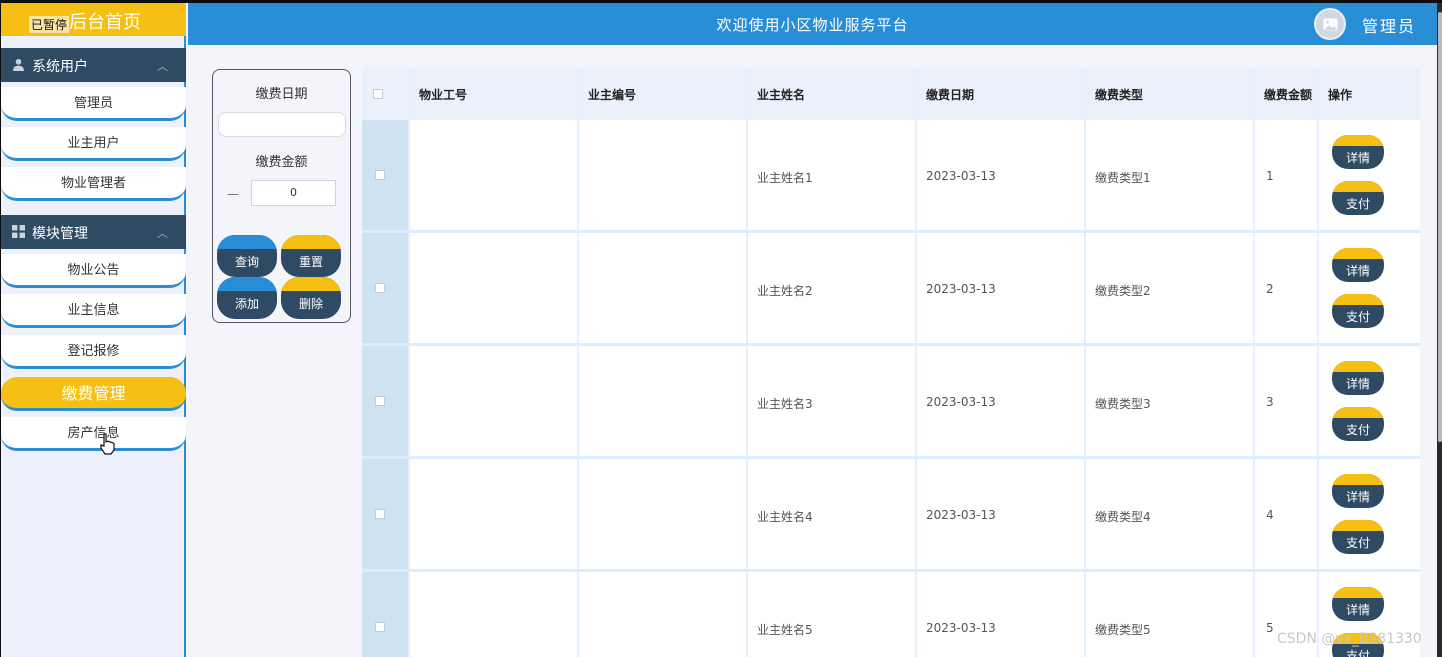 This screenshot has width=1442, height=657. What do you see at coordinates (891, 94) in the screenshot?
I see `table-header: 物业工号 业主编号 业主姓名 缴费日期 缴费类型 缴费金额 操作` at bounding box center [891, 94].